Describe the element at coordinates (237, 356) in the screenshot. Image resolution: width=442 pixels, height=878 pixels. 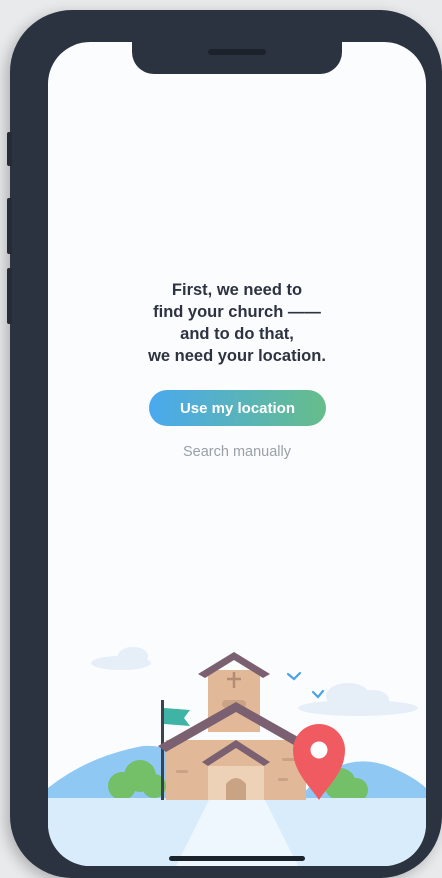
I see `headline-line: we need your location.` at that location.